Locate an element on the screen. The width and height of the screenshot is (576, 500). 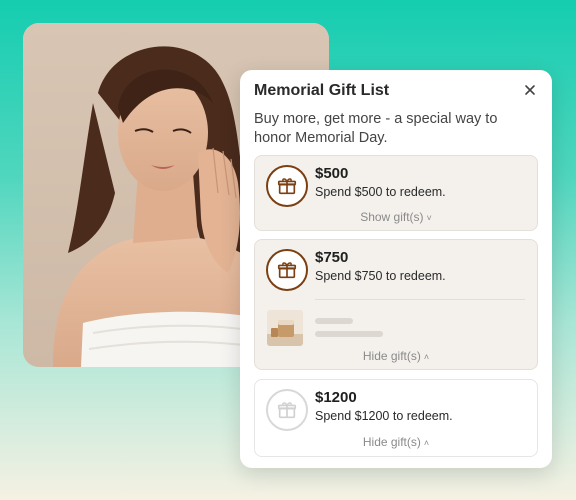
show-gifts-toggle: Show gift(s) ˅ is located at coordinates (396, 217).